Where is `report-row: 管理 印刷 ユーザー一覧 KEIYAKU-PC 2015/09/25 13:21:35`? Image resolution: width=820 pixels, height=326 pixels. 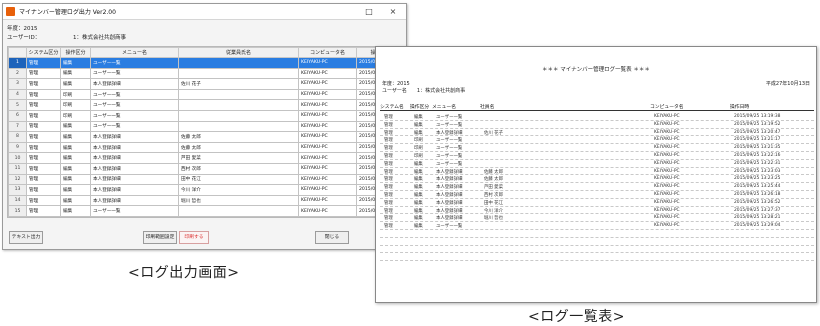
report-row: 管理 印刷 ユーザー一覧 KEIYAKU-PC 2015/09/25 13:21:35 is located at coordinates (597, 148).